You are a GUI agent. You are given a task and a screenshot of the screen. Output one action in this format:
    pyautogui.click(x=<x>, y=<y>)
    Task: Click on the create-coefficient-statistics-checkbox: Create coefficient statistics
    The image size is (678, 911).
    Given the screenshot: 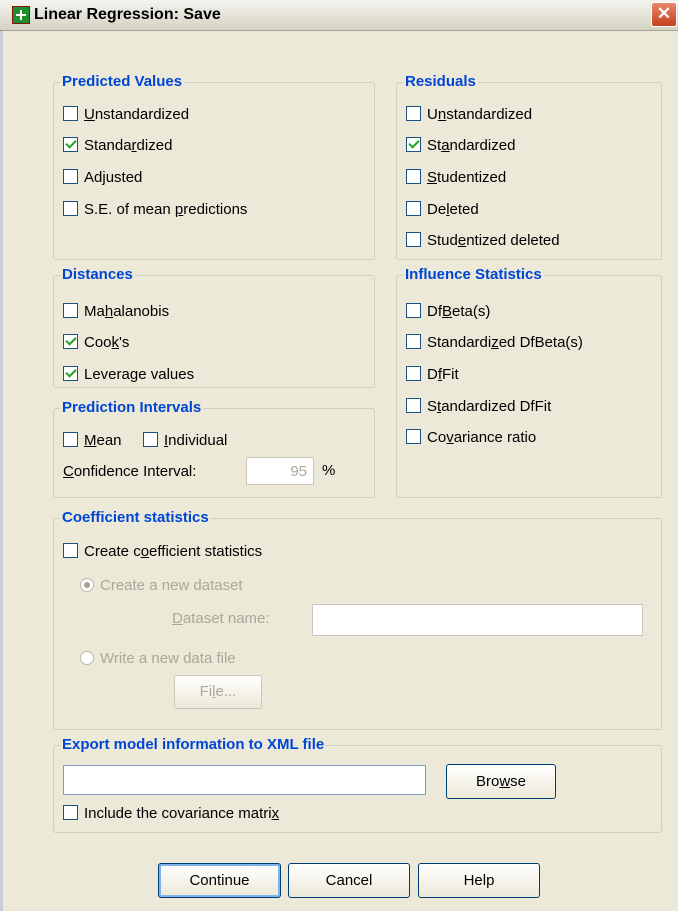 What is the action you would take?
    pyautogui.click(x=162, y=551)
    